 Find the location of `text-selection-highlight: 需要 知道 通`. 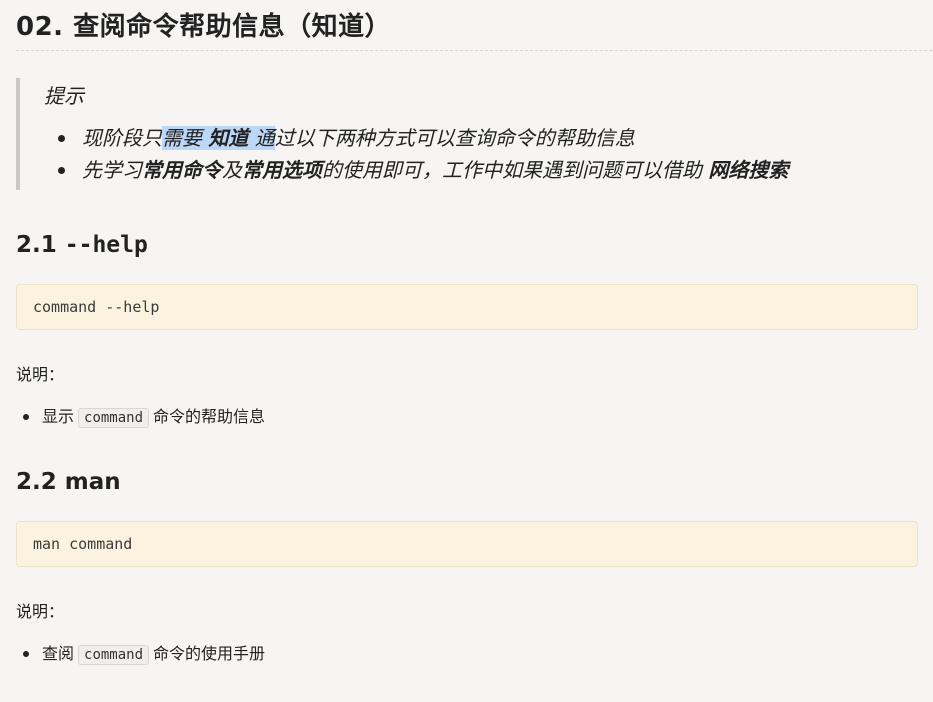

text-selection-highlight: 需要 知道 通 is located at coordinates (218, 138).